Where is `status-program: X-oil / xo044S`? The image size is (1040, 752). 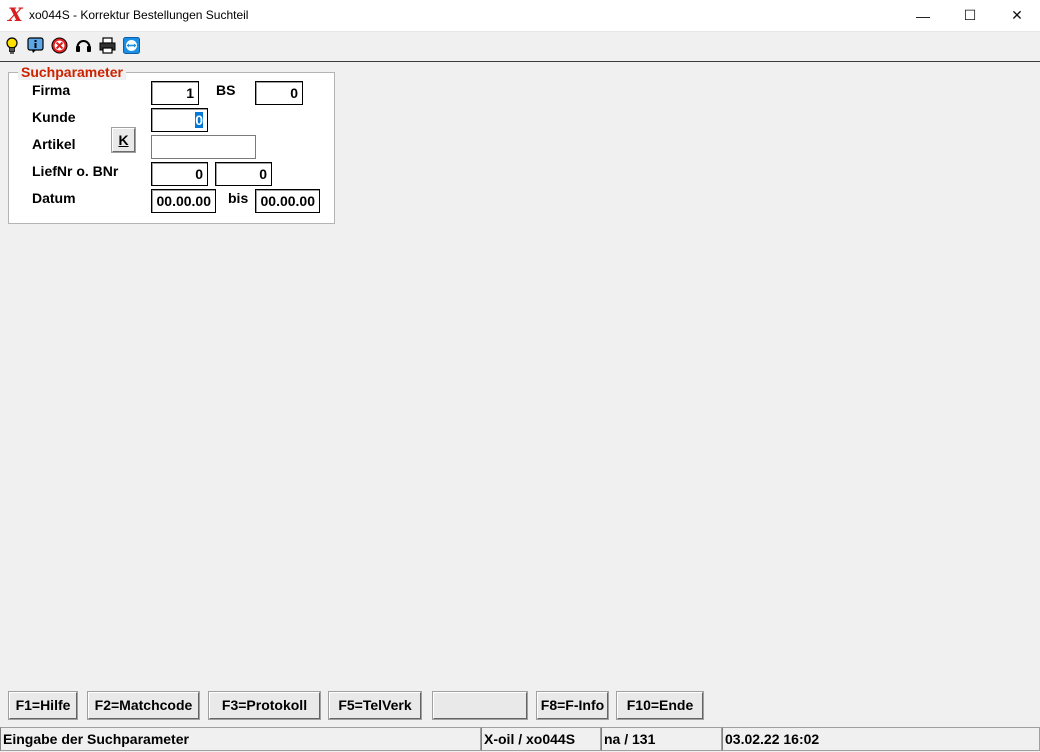 status-program: X-oil / xo044S is located at coordinates (541, 739).